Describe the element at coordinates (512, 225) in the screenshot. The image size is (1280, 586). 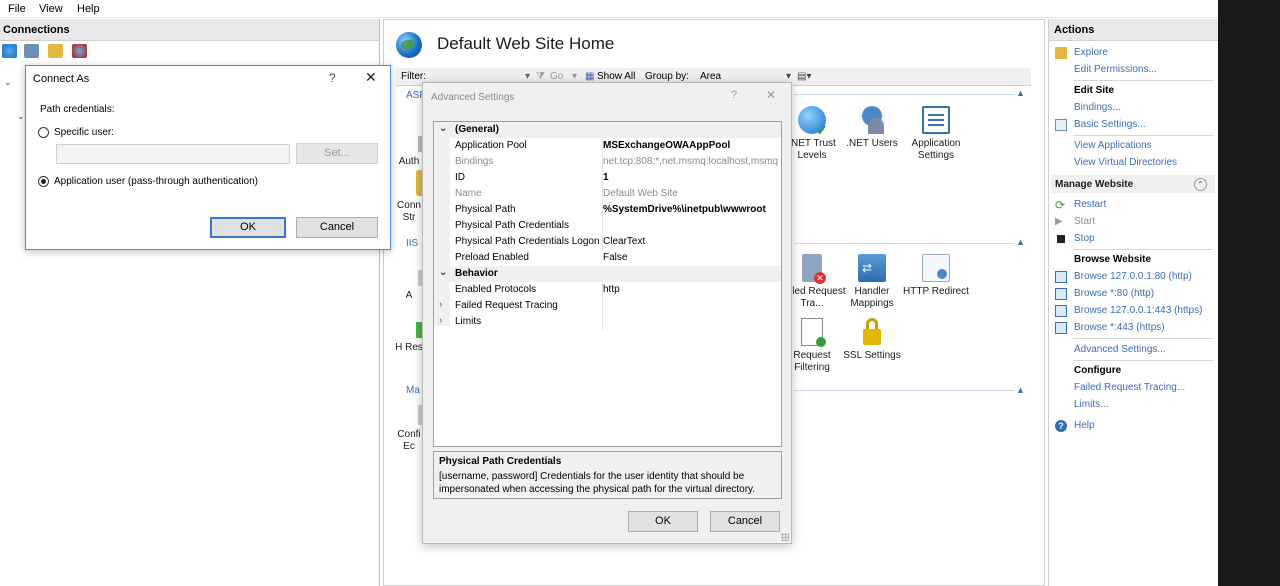
I see `property-name: Physical Path Credentials` at that location.